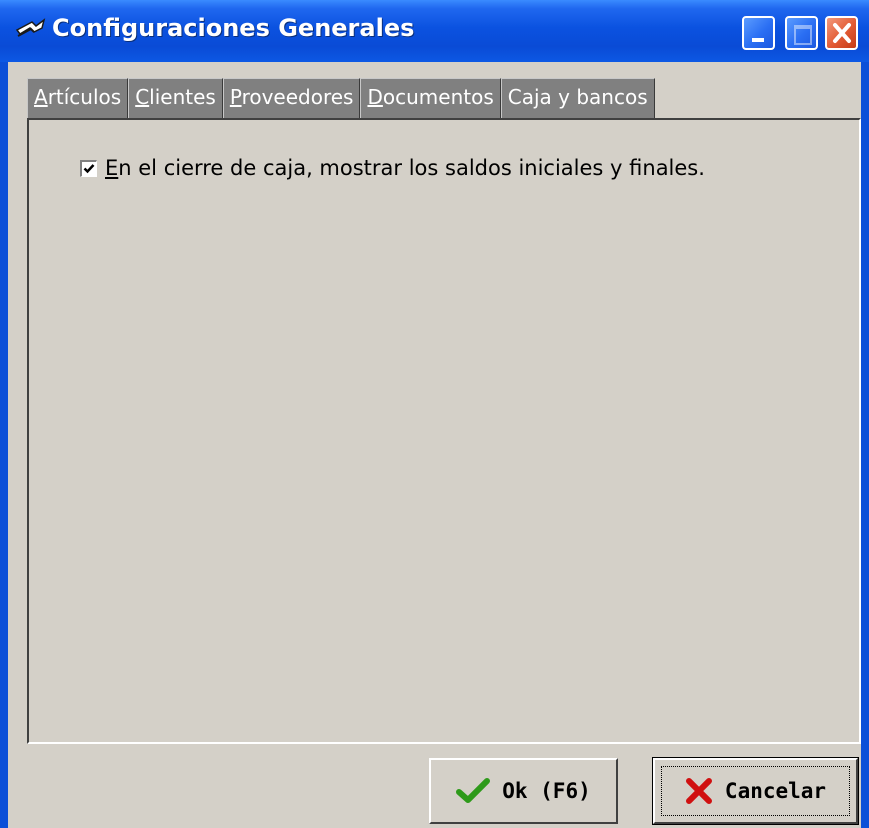  I want to click on maximize-icon, so click(803, 35).